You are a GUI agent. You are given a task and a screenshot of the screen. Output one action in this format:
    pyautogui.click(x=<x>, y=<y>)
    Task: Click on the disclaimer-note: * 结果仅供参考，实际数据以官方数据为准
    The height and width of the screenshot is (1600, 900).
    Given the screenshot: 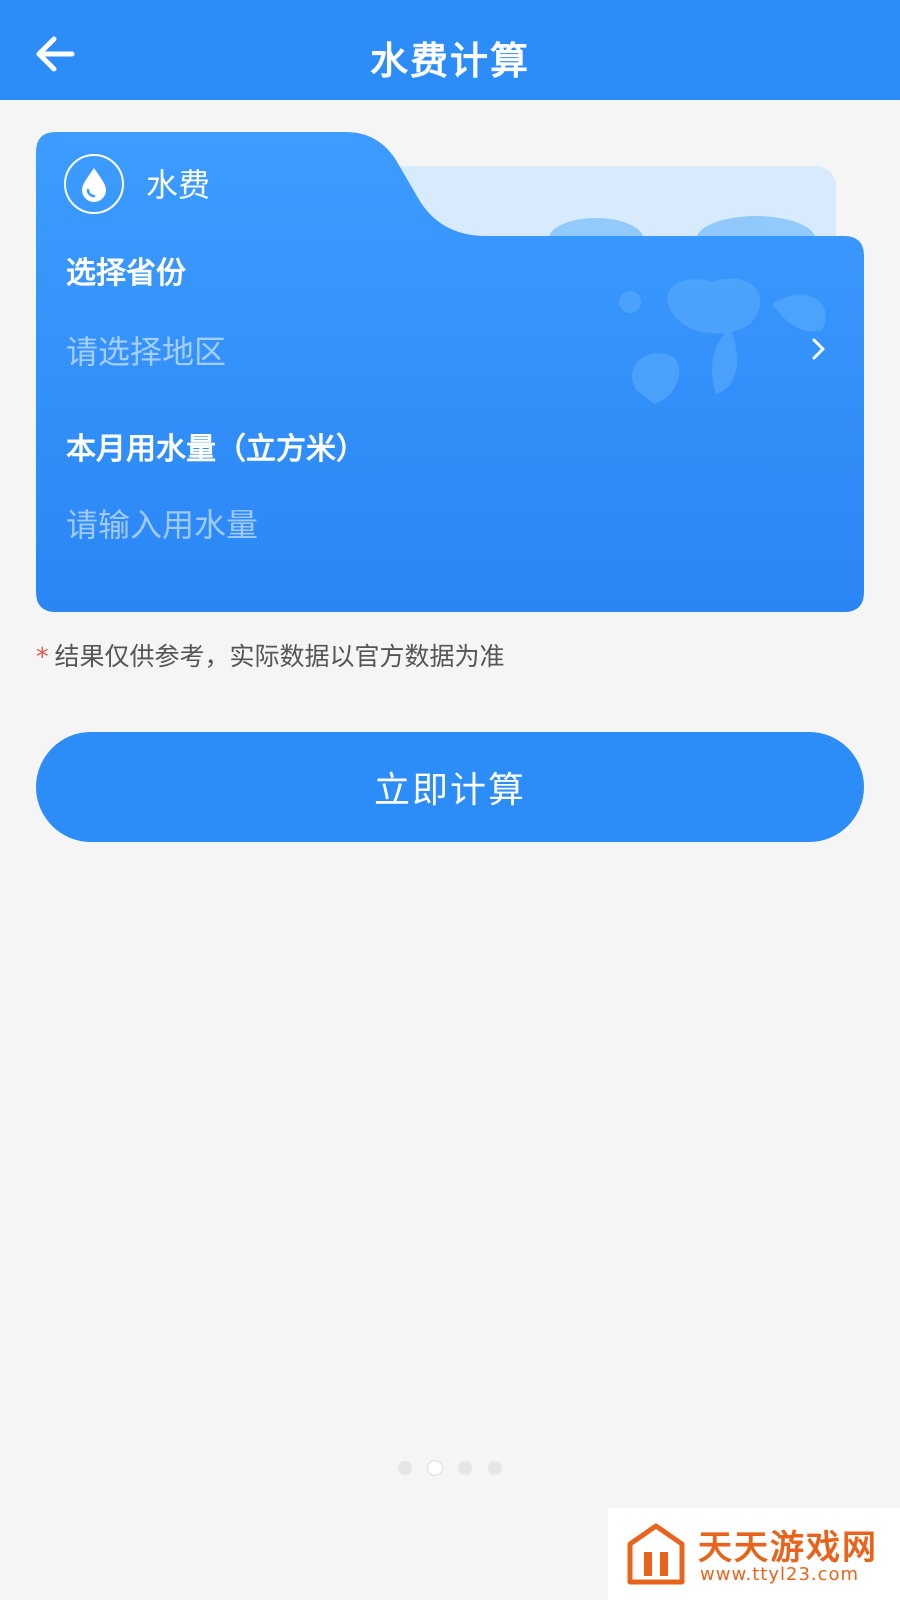 What is the action you would take?
    pyautogui.click(x=270, y=655)
    